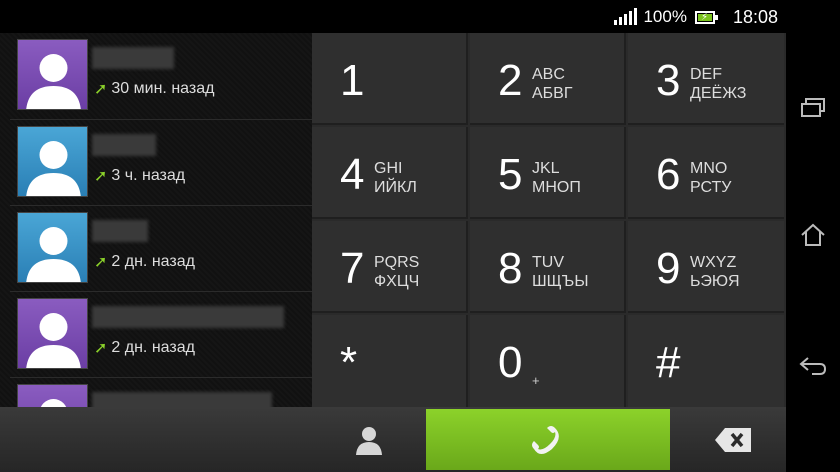 Image resolution: width=840 pixels, height=472 pixels. What do you see at coordinates (395, 178) in the screenshot?
I see `key-letters: GHI ИЙКЛ` at bounding box center [395, 178].